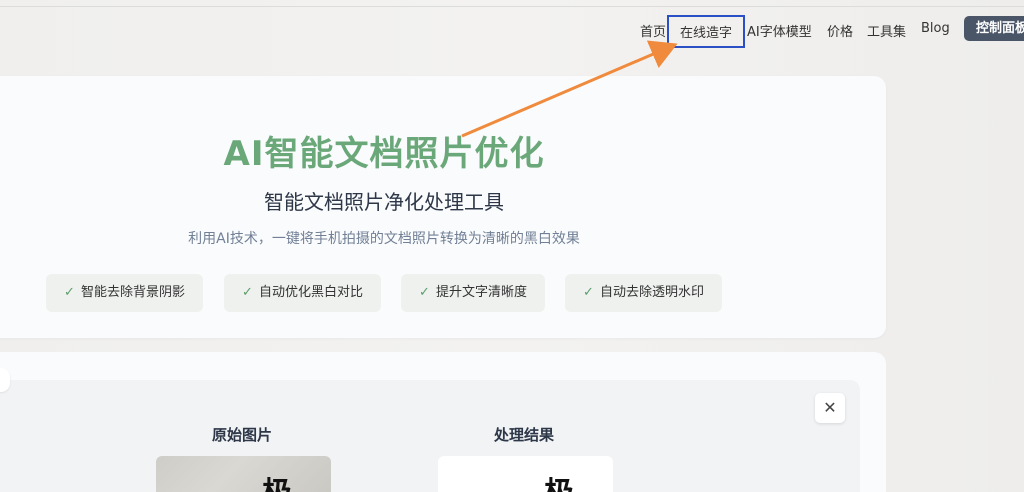 Image resolution: width=1024 pixels, height=492 pixels. I want to click on feature-badge: ✓ 提升文字清晰度, so click(473, 293).